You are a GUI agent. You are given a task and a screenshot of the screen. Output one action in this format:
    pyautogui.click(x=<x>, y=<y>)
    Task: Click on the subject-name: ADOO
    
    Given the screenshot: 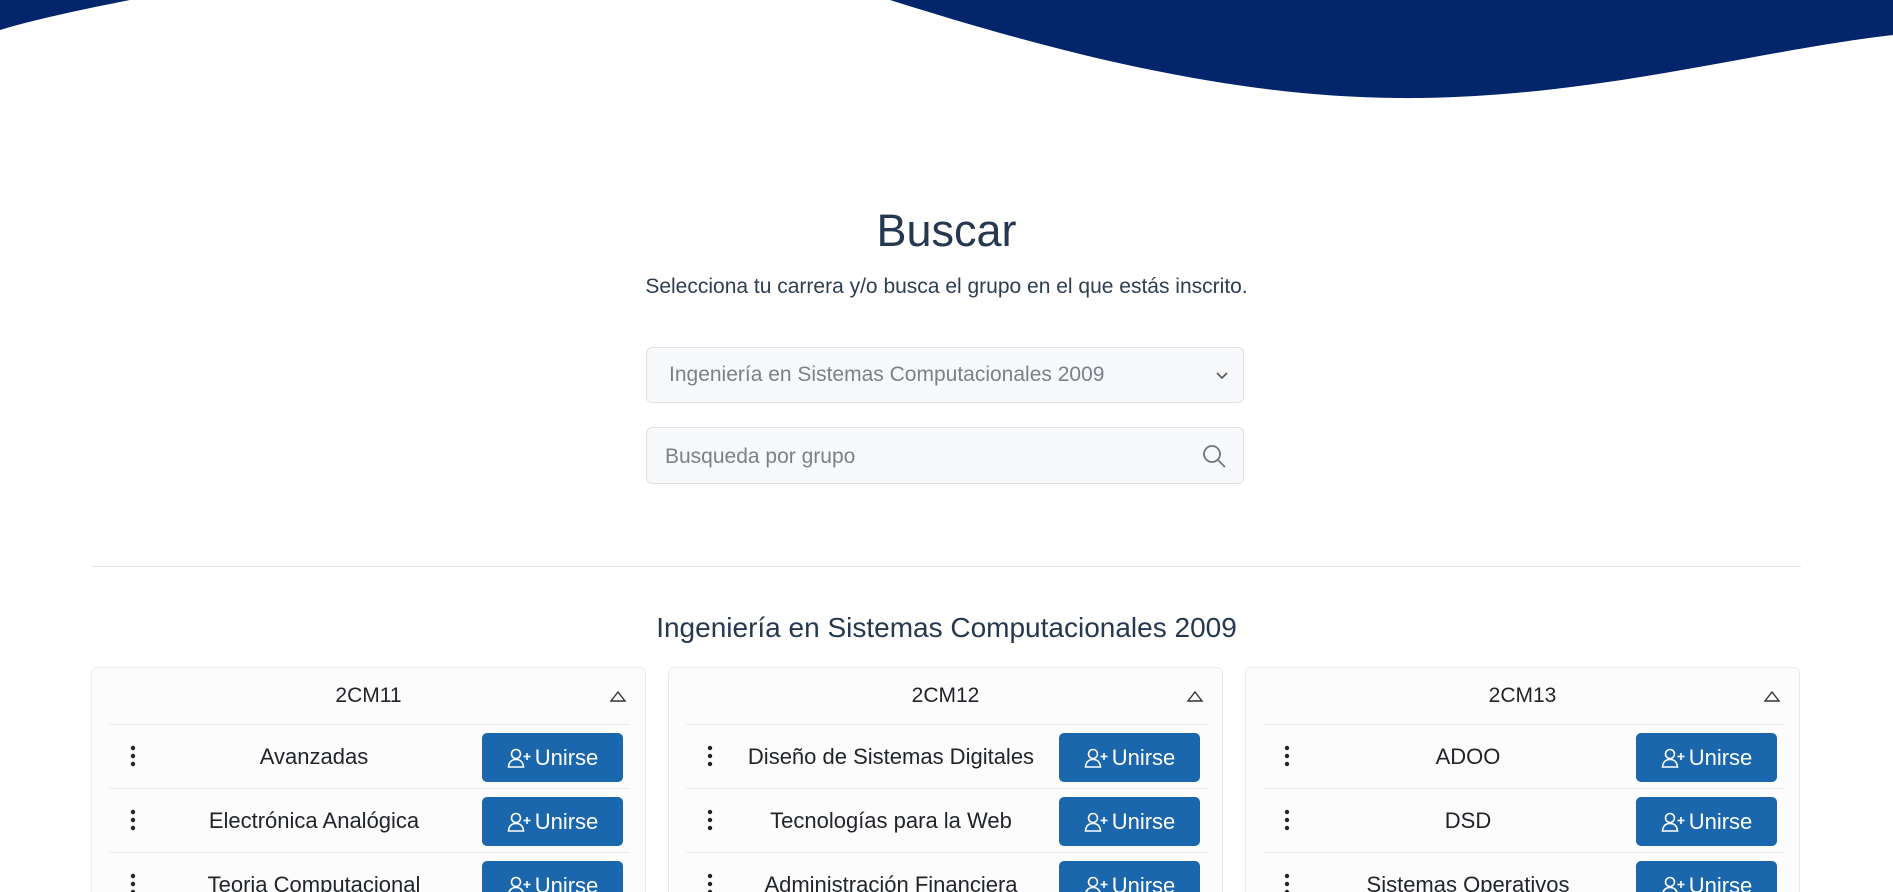 What is the action you would take?
    pyautogui.click(x=1468, y=756)
    